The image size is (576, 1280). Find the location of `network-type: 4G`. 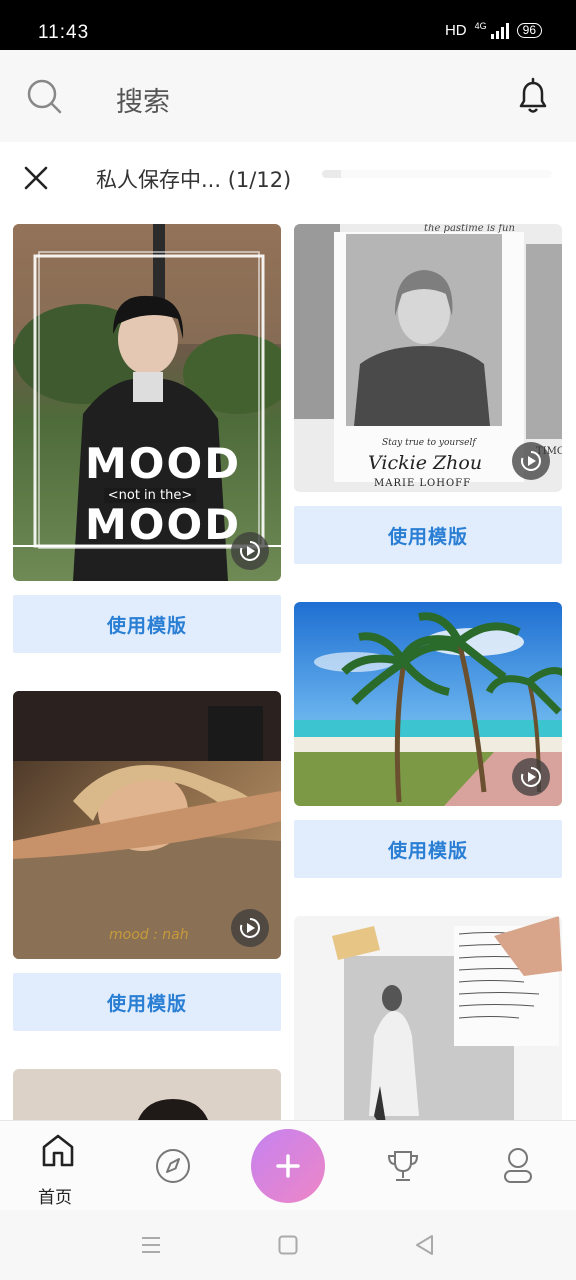

network-type: 4G is located at coordinates (480, 25).